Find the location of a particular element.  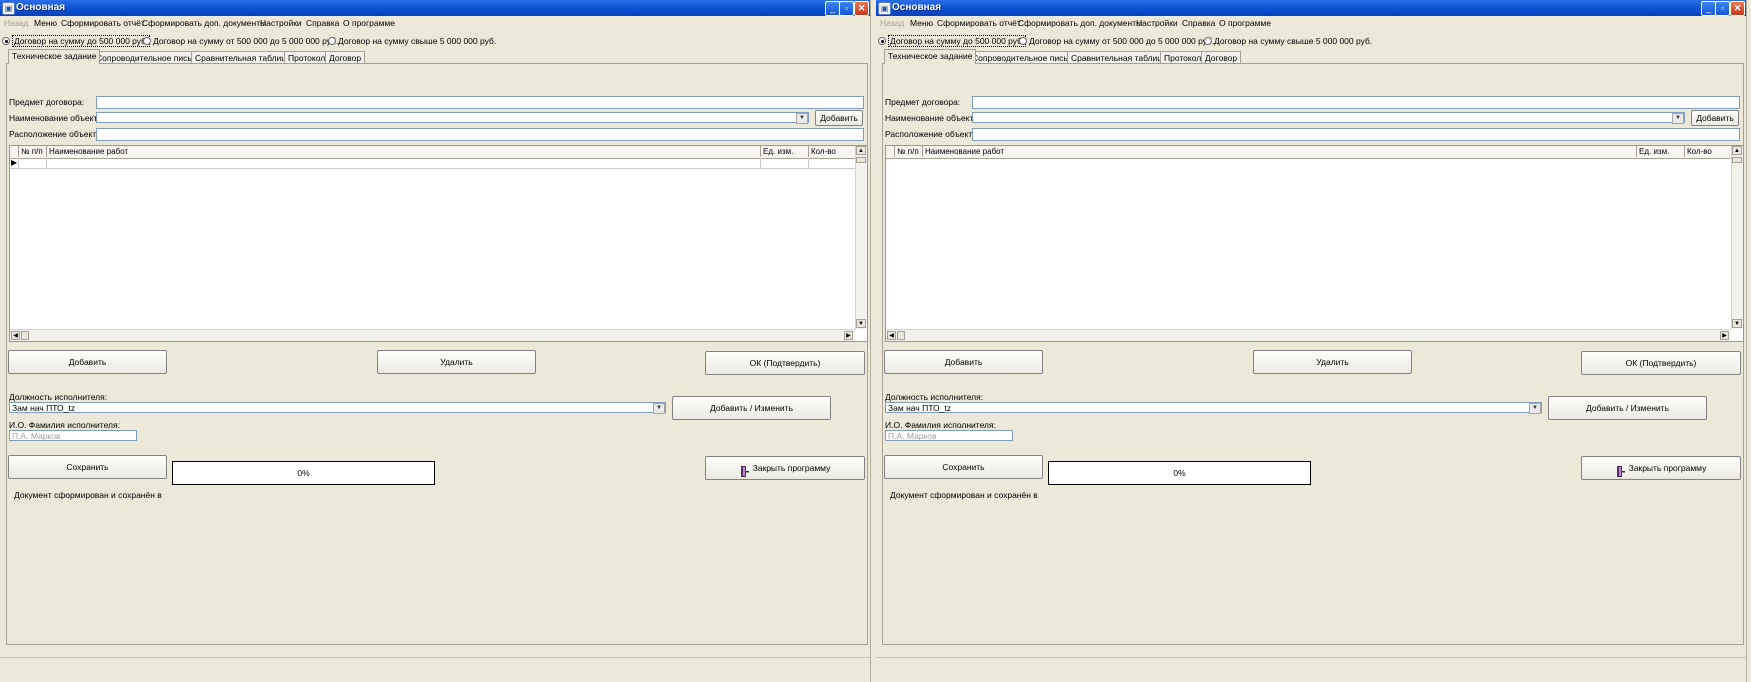

object-location-label: Расположение объекта: is located at coordinates (932, 134).